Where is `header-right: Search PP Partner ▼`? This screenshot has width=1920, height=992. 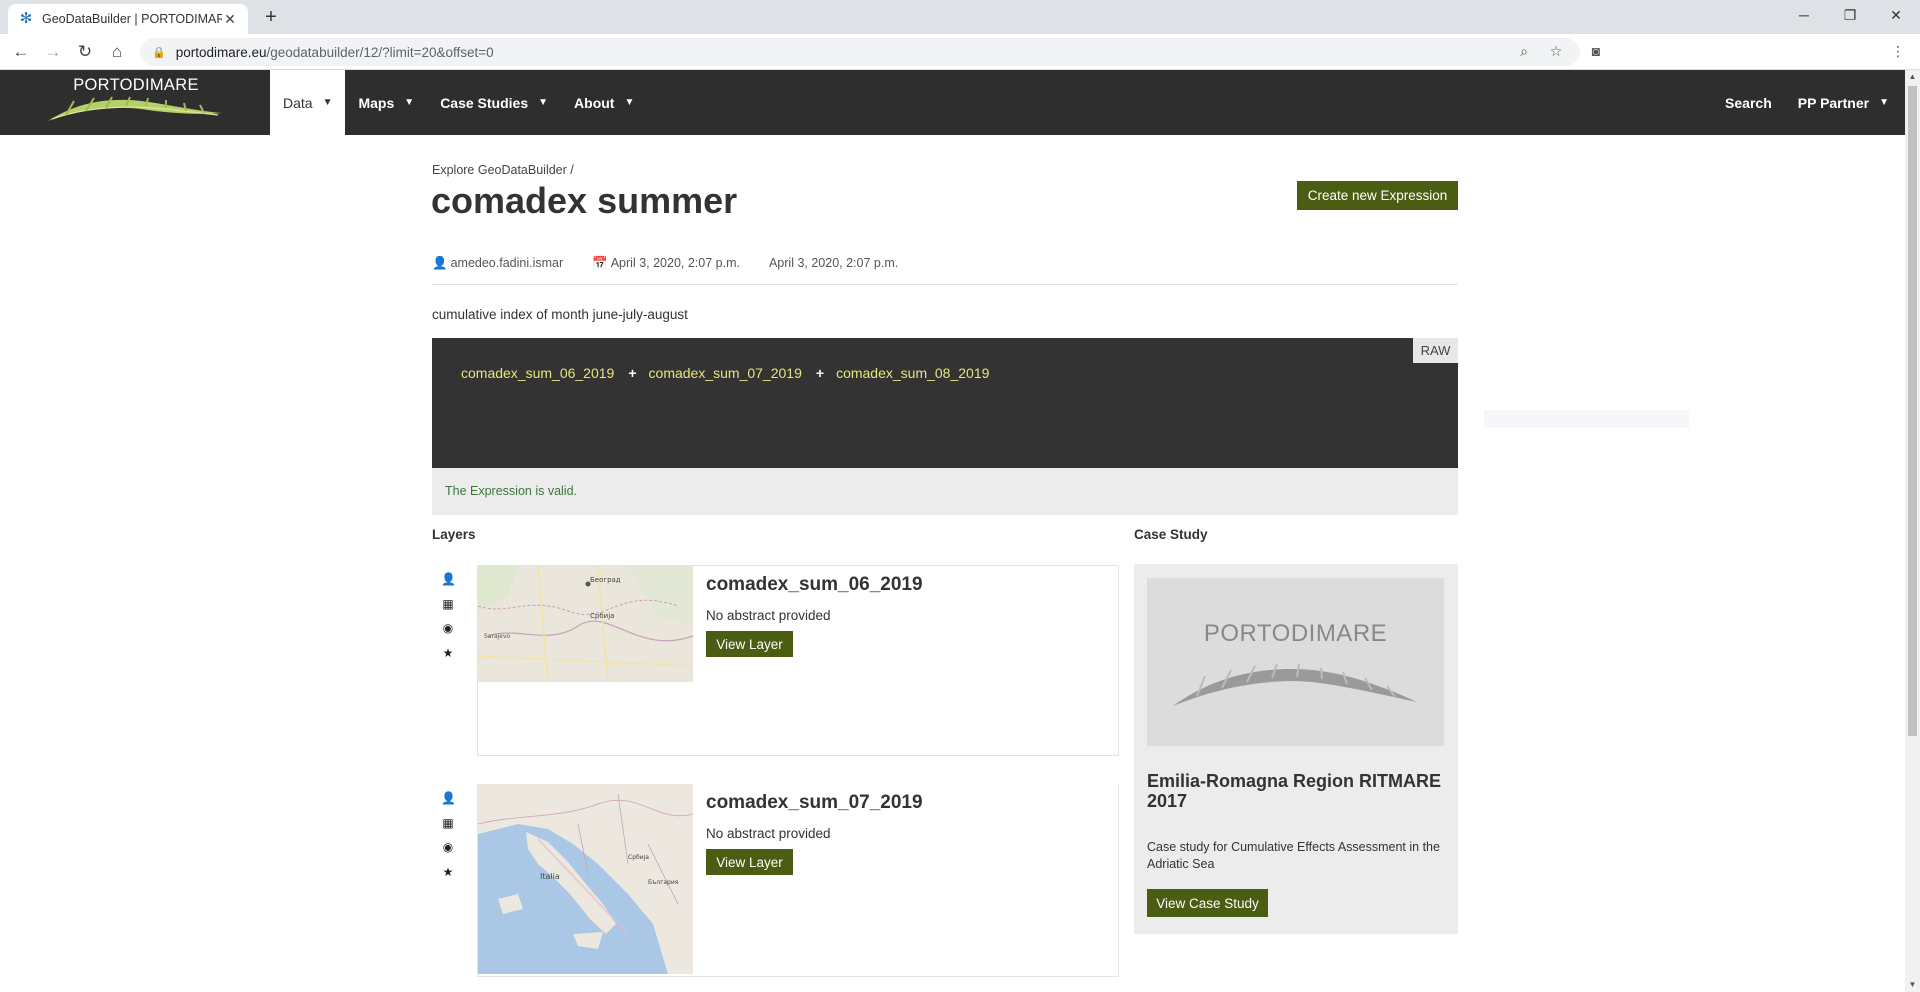
header-right: Search PP Partner ▼ is located at coordinates (1808, 102).